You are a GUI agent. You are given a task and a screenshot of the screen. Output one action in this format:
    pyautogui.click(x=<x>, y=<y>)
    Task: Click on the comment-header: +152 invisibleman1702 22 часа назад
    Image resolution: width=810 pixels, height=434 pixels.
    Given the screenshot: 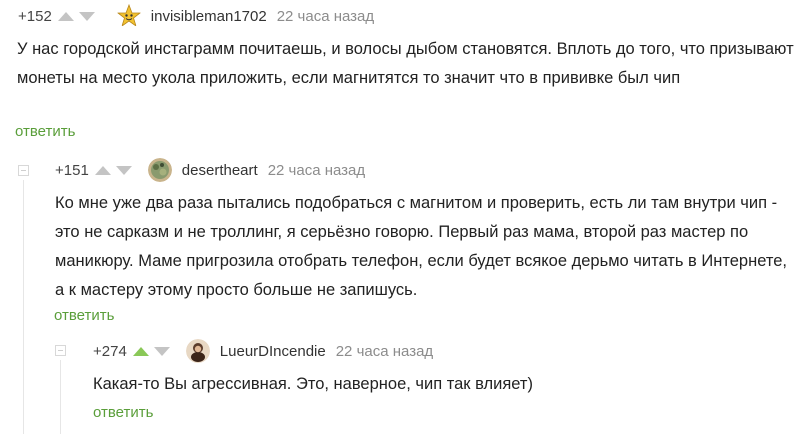 What is the action you would take?
    pyautogui.click(x=196, y=16)
    